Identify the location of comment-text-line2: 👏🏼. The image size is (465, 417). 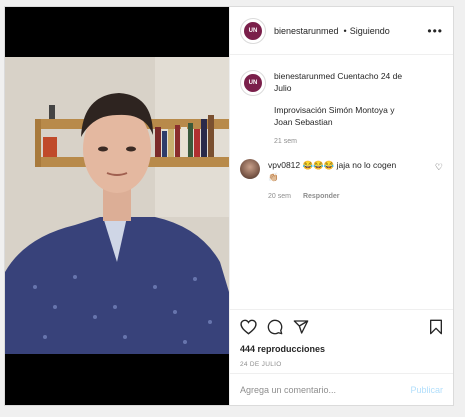
(273, 177).